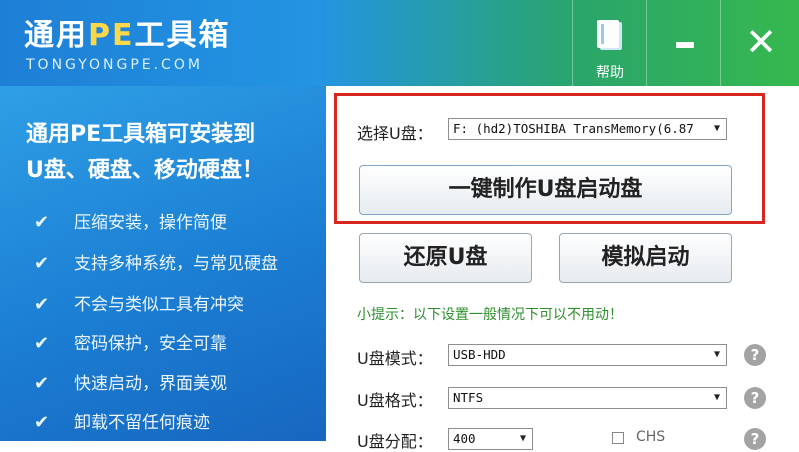  I want to click on partition-label: U盘分配：, so click(395, 441).